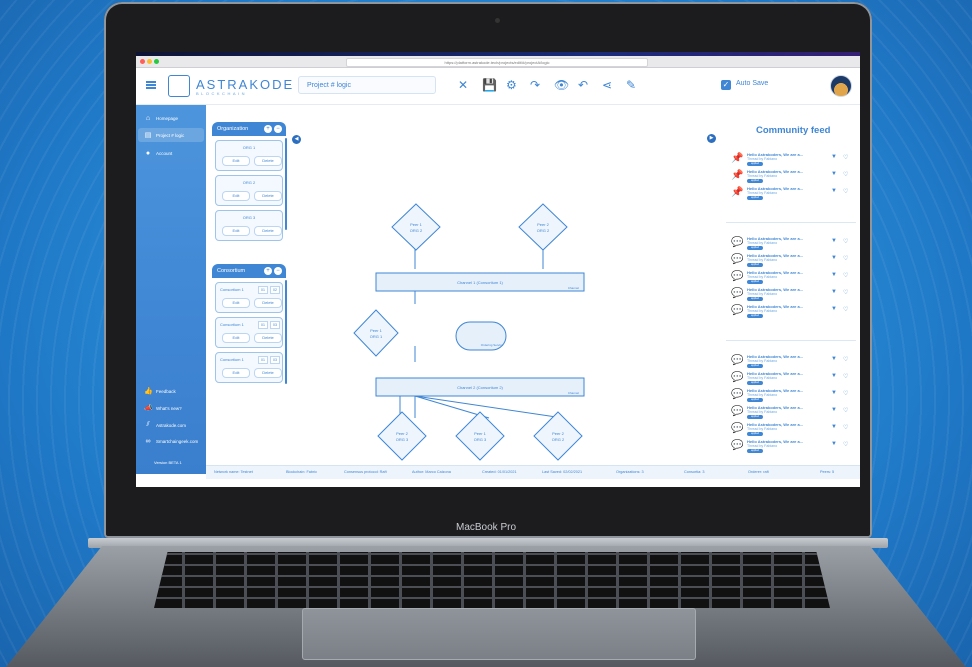 This screenshot has height=667, width=972. I want to click on peer-node-bottom-3: Peer 2 ORG 2, so click(558, 436).